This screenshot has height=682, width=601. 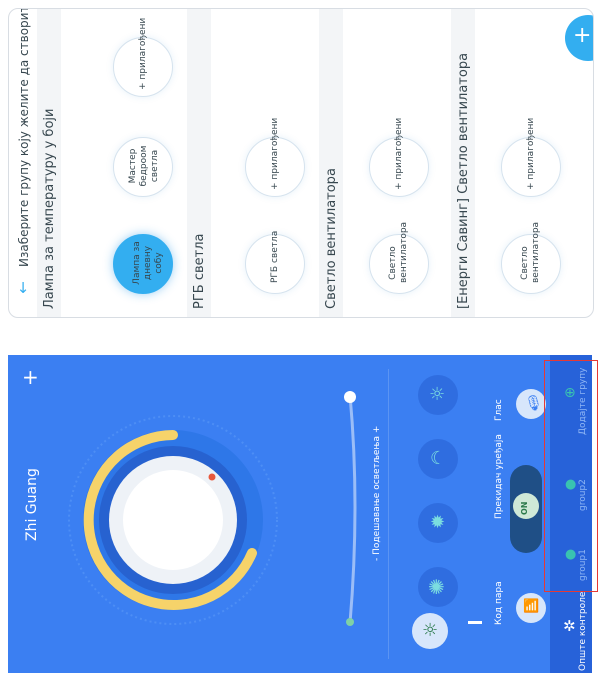 I want to click on option-label: Лампа за дневну собу, so click(x=148, y=263).